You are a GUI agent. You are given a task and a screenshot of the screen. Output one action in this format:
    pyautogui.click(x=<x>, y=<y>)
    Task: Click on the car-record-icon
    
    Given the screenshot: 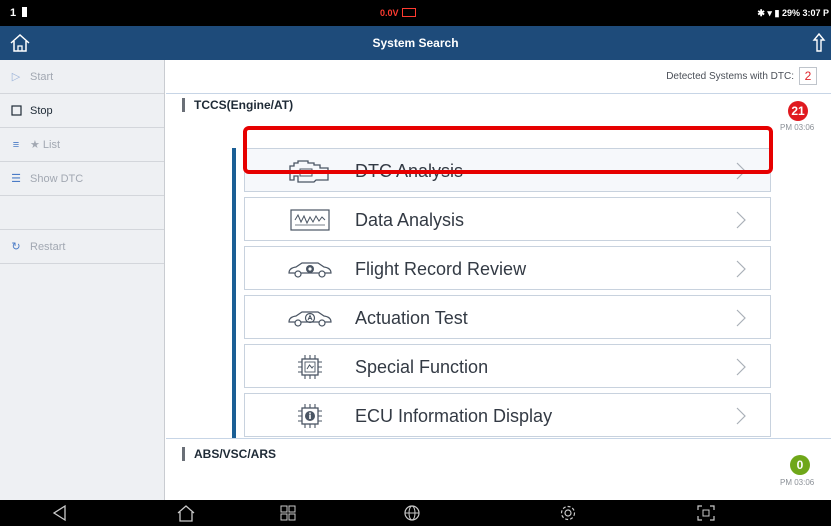 What is the action you would take?
    pyautogui.click(x=310, y=269)
    